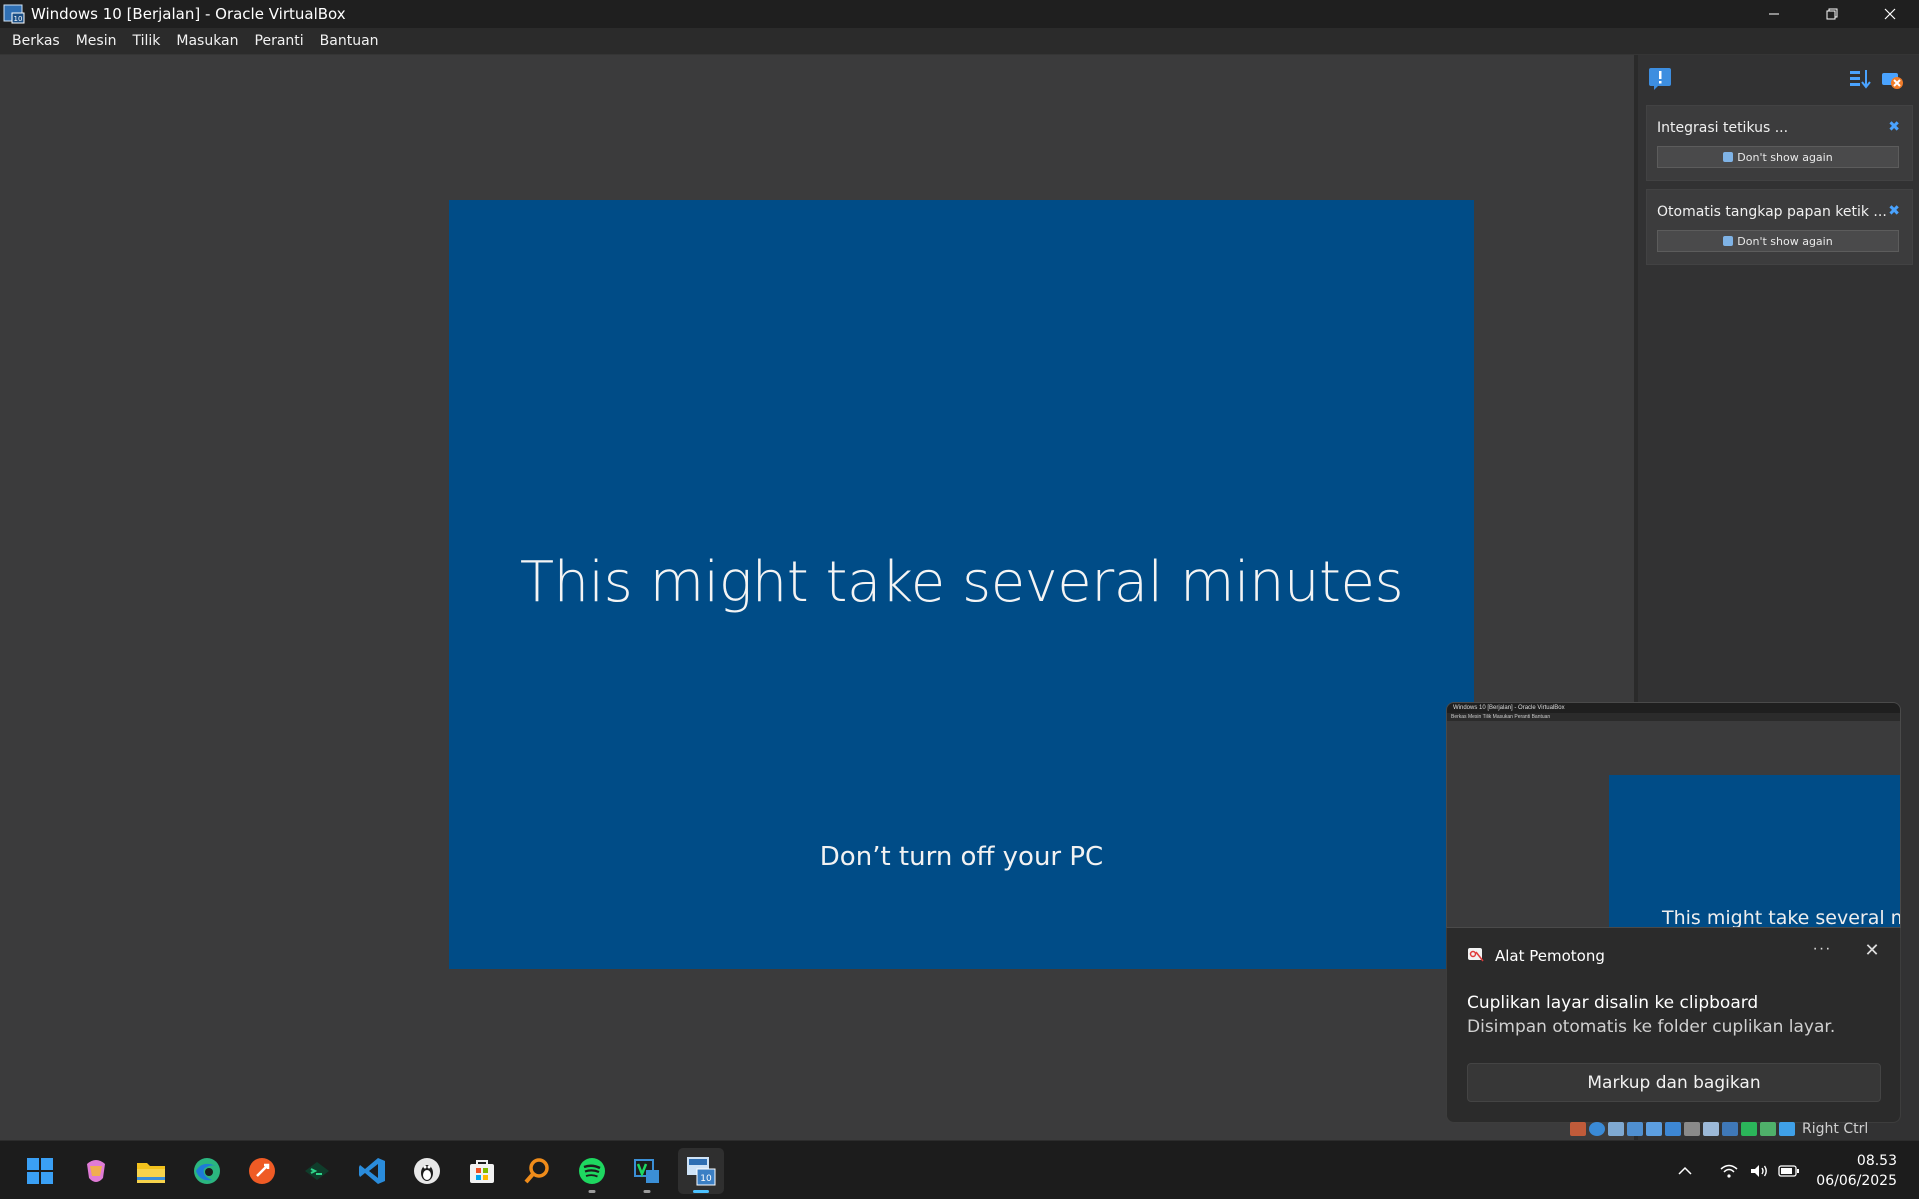  What do you see at coordinates (1616, 1128) in the screenshot?
I see `audio-icon` at bounding box center [1616, 1128].